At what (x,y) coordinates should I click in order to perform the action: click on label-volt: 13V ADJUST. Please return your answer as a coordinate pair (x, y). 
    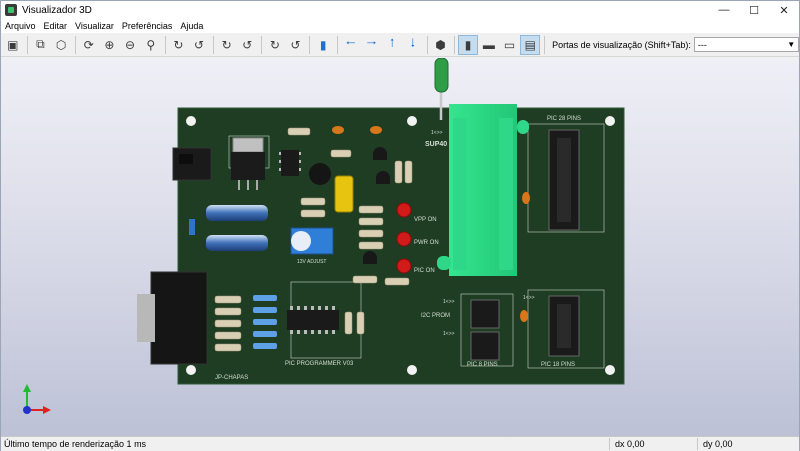
    Looking at the image, I should click on (311, 262).